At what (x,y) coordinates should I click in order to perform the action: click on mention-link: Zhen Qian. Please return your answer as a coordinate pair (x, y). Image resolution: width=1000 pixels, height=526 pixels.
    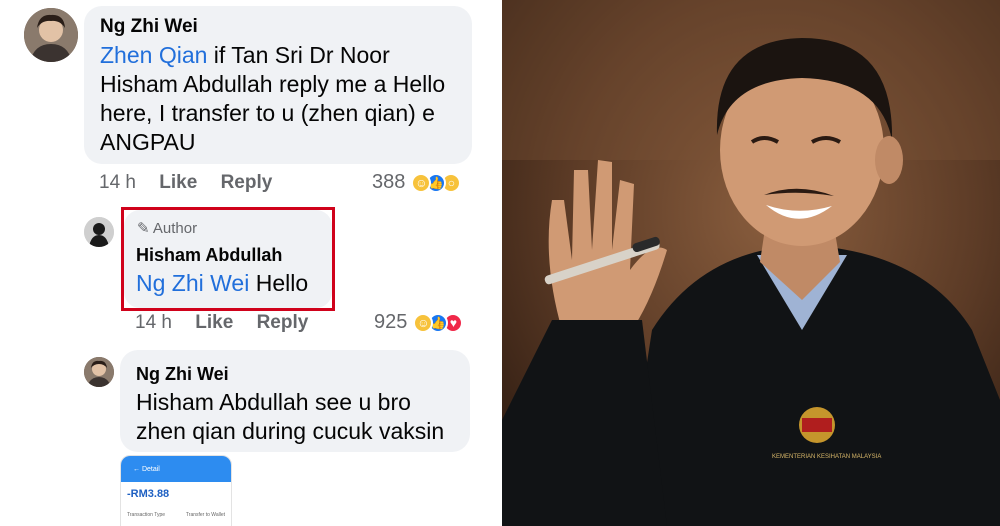
    Looking at the image, I should click on (153, 55).